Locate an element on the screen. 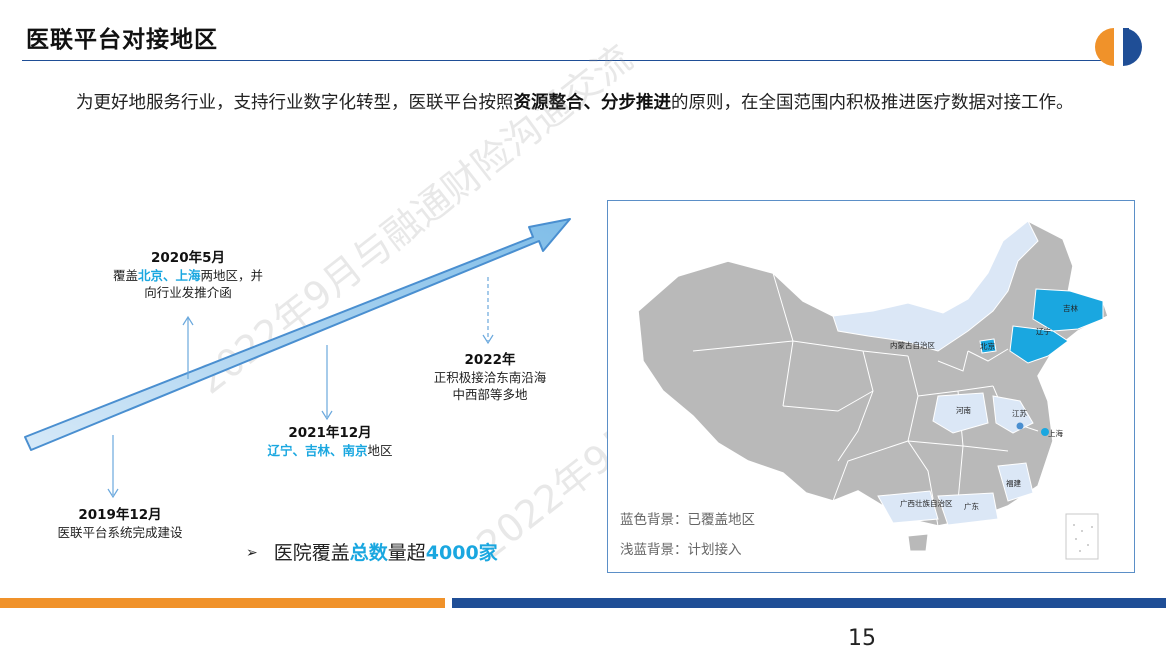 This screenshot has height=650, width=1166. milestone-year: 2022年 is located at coordinates (490, 360).